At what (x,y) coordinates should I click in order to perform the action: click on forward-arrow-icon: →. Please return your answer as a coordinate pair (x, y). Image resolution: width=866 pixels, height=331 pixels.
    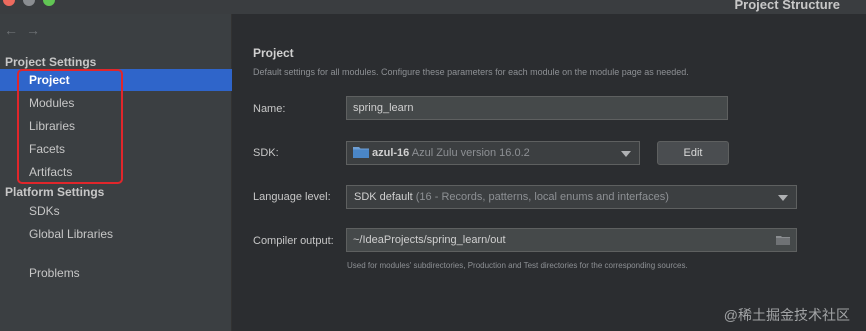
    Looking at the image, I should click on (37, 30).